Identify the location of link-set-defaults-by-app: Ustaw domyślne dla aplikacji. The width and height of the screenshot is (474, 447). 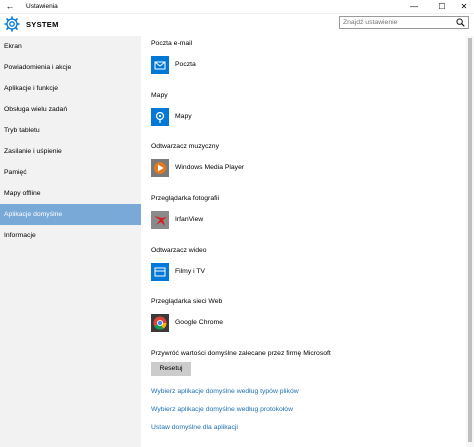
(194, 427).